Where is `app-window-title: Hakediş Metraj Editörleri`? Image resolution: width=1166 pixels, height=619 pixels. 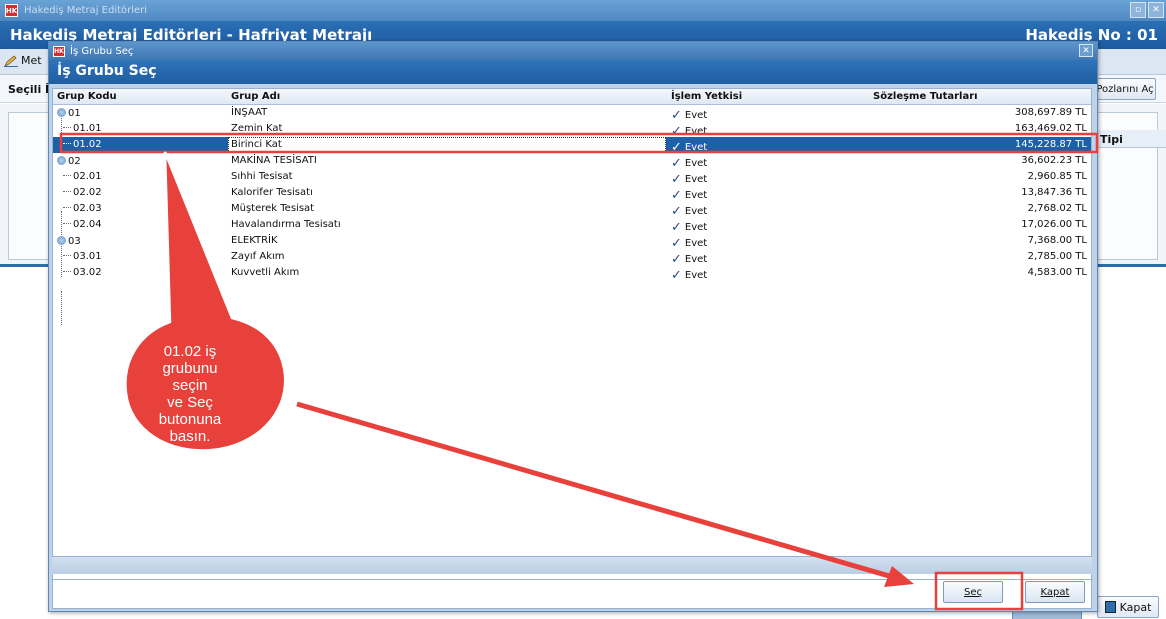 app-window-title: Hakediş Metraj Editörleri is located at coordinates (86, 10).